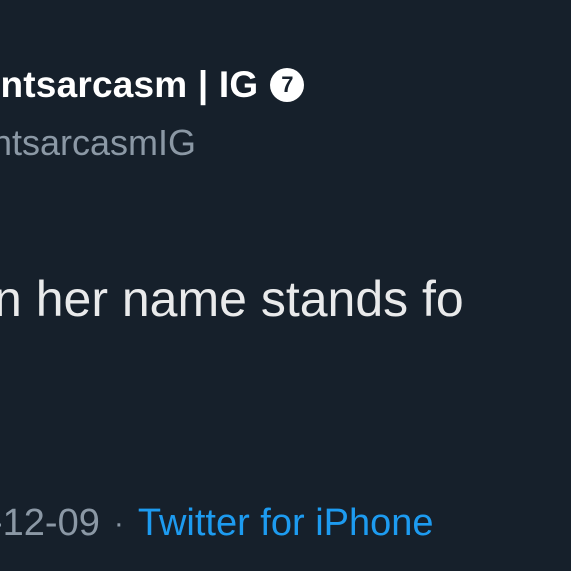 The height and width of the screenshot is (571, 571). Describe the element at coordinates (98, 143) in the screenshot. I see `author-handle: ntsarcasmIG` at that location.